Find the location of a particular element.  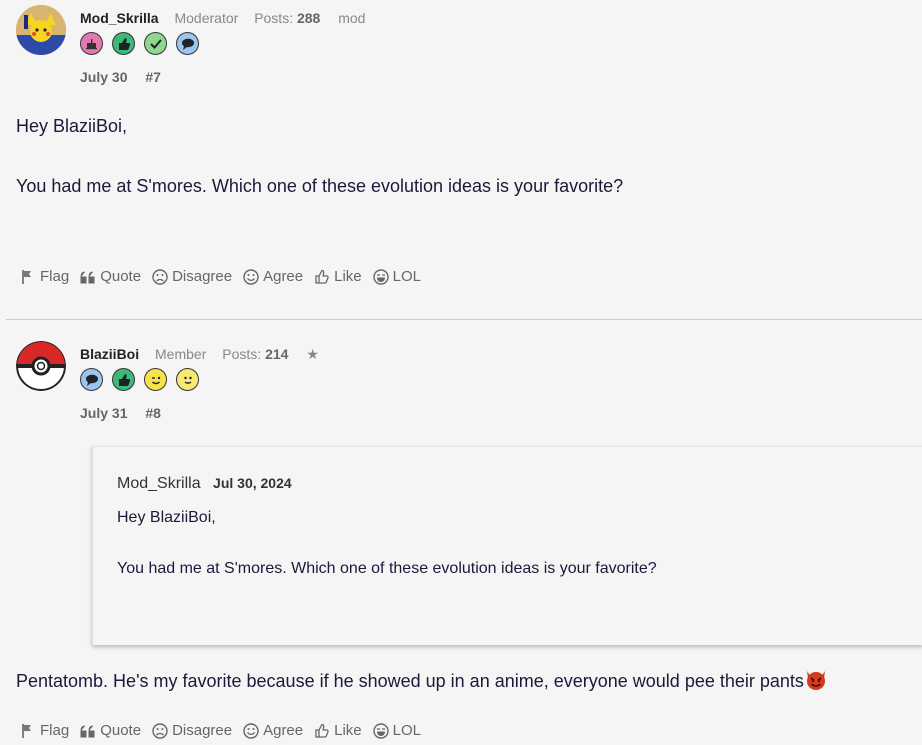

post-number: #7 is located at coordinates (153, 77).